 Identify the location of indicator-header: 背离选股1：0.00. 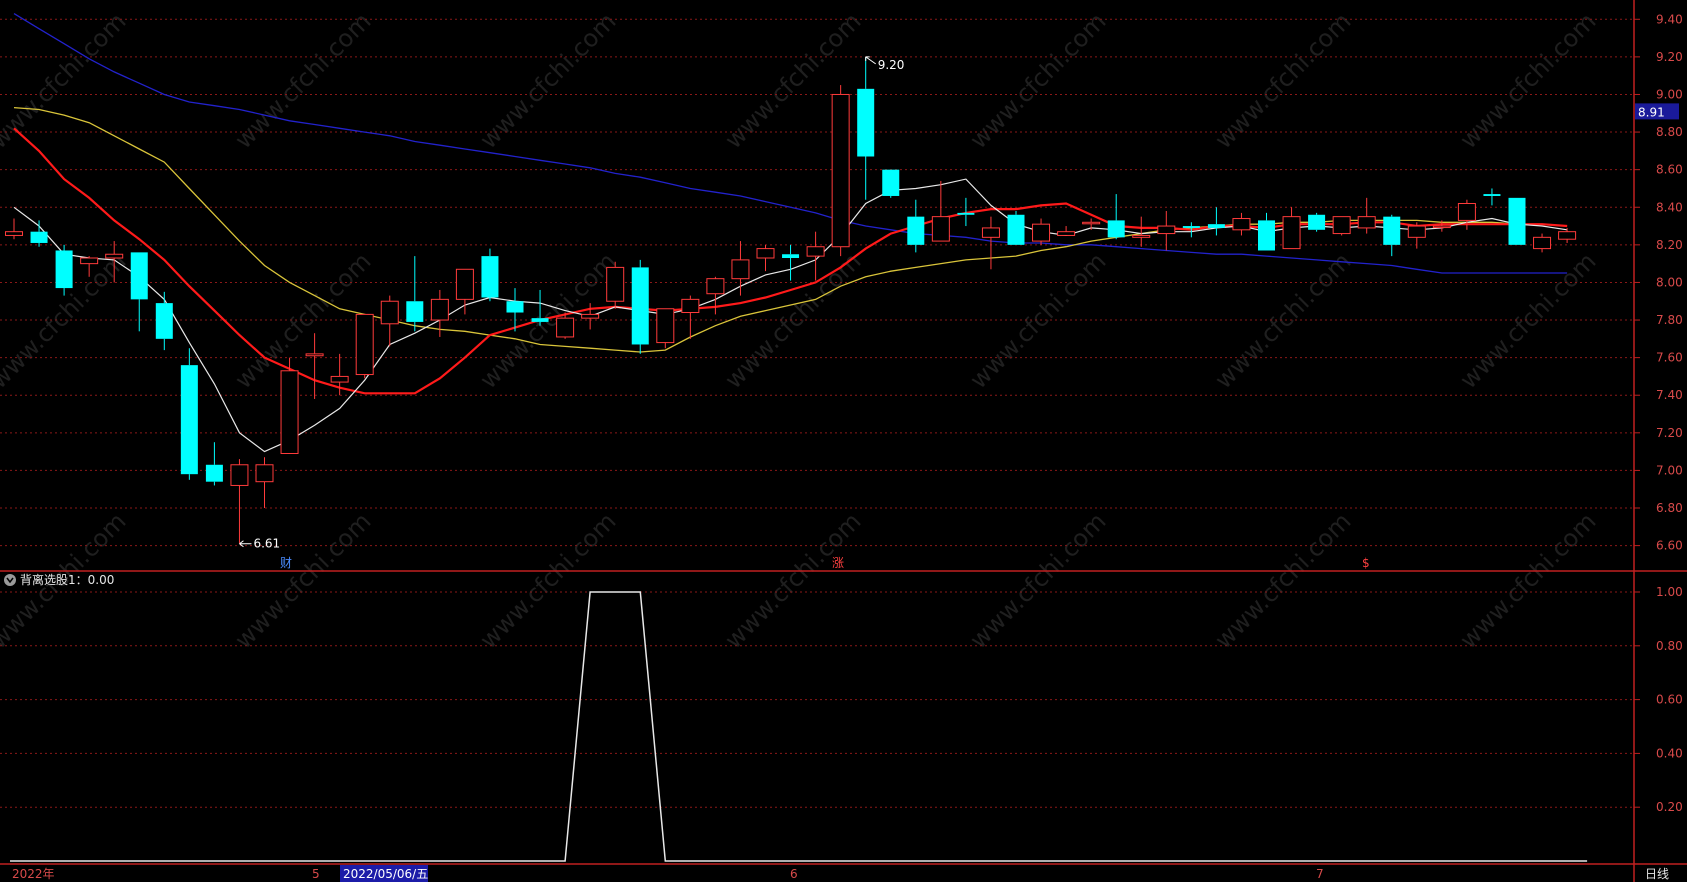
(59, 579).